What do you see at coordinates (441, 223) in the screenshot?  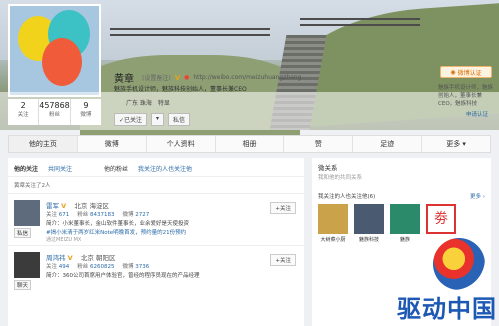 I see `related-user: 劵` at bounding box center [441, 223].